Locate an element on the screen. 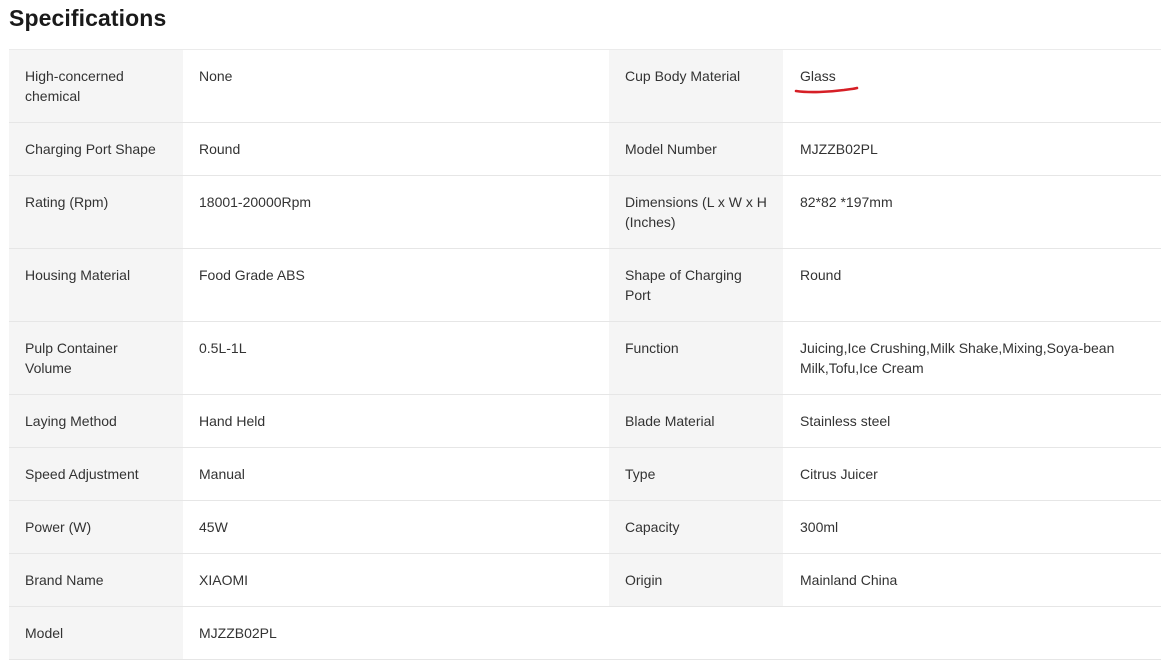 This screenshot has width=1161, height=666. spec-key: Brand Name is located at coordinates (96, 580).